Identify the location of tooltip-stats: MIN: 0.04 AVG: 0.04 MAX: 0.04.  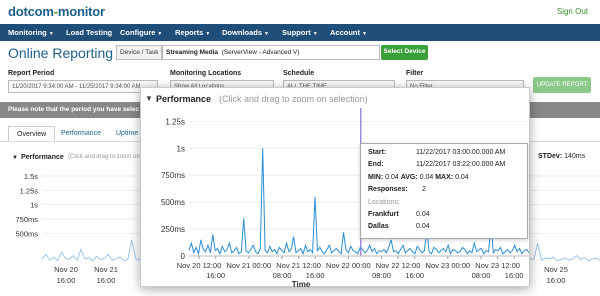
(418, 177).